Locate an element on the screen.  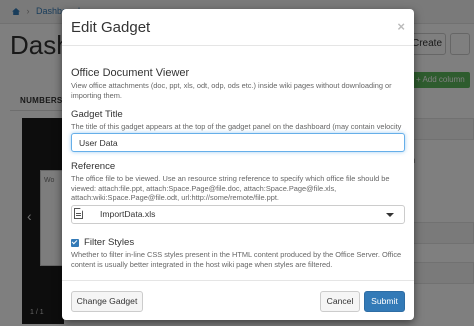
gadget-name: Office Document Viewer is located at coordinates (130, 73).